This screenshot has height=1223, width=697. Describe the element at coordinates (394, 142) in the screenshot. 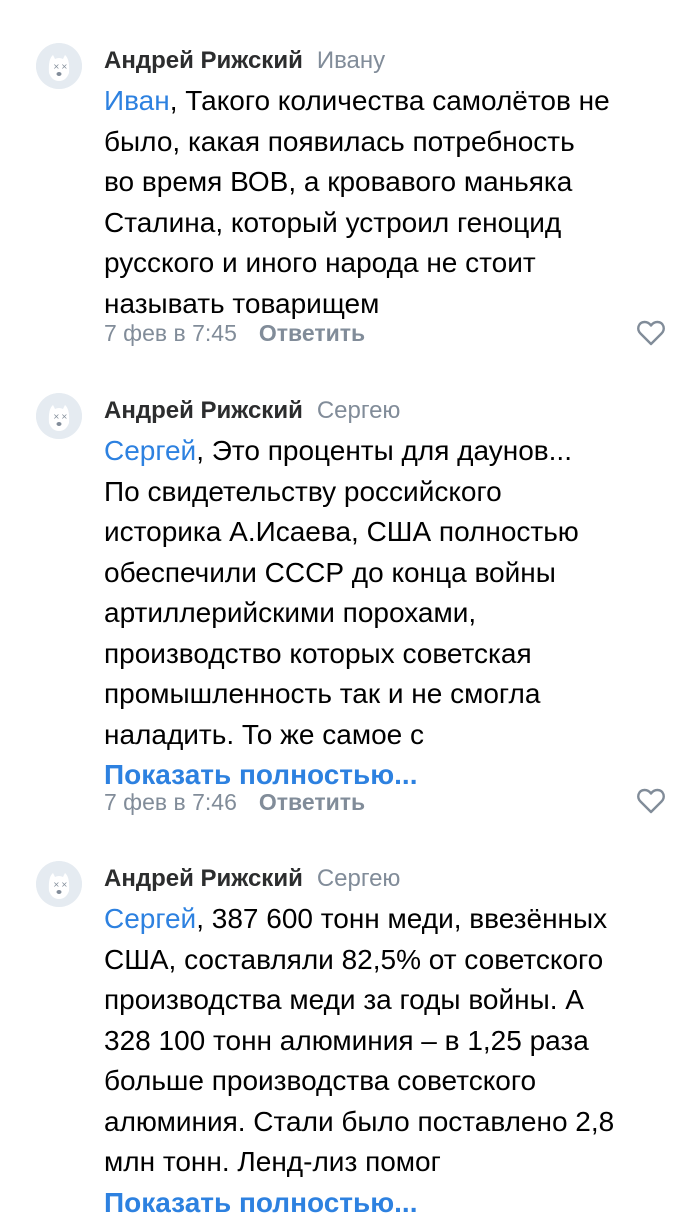

I see `comment-line: было, какая появилась потребность` at that location.